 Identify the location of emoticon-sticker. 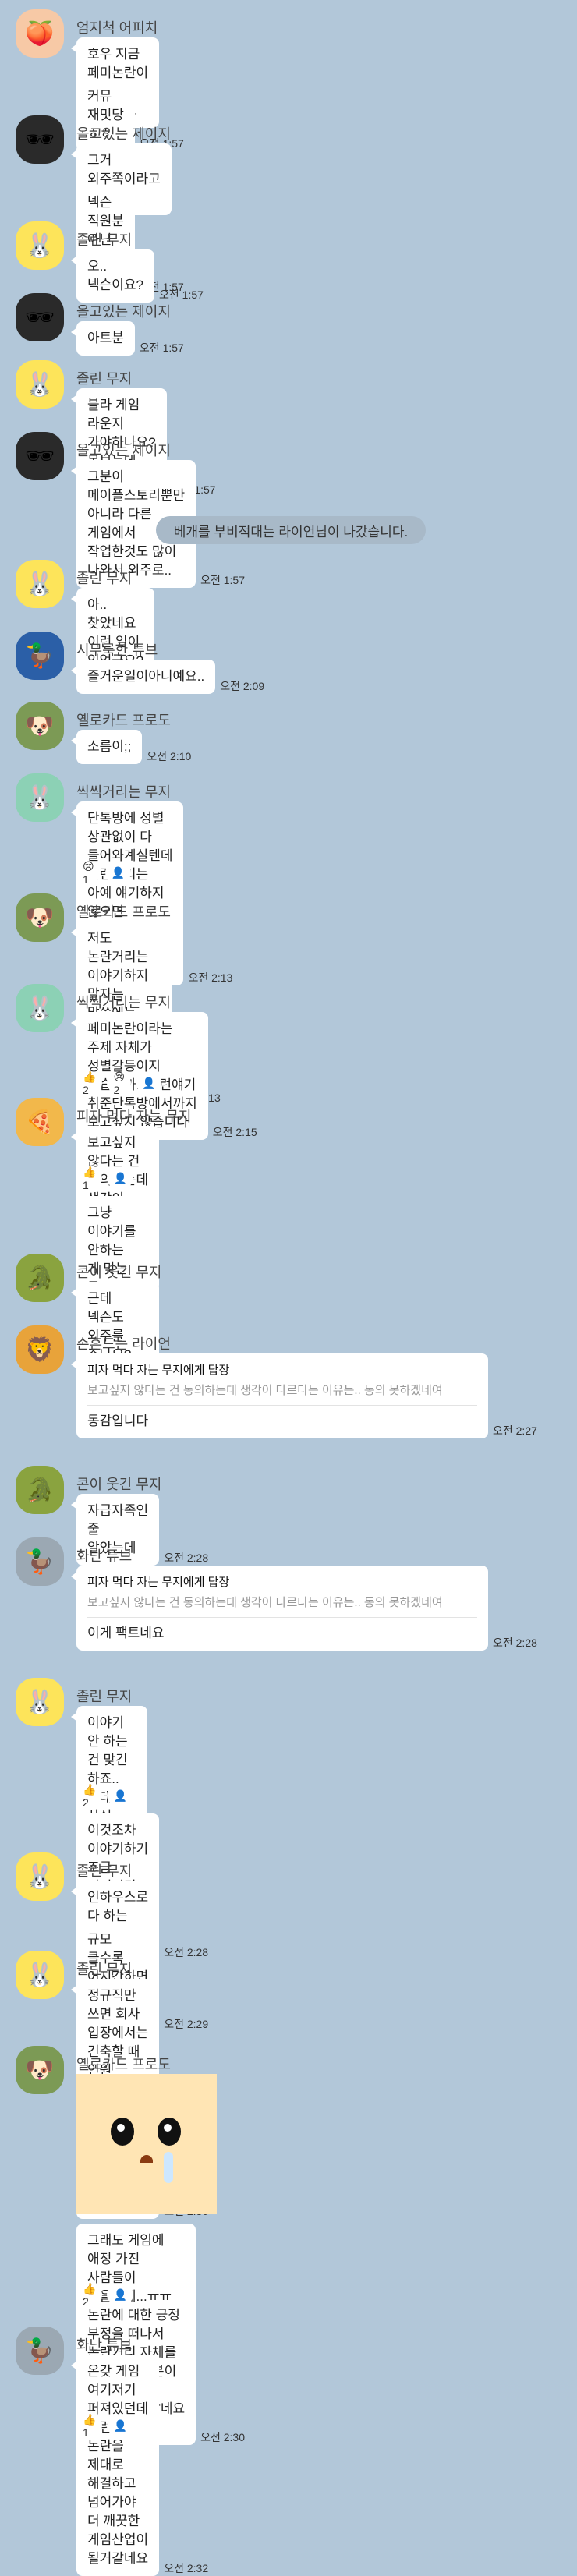
(147, 2144).